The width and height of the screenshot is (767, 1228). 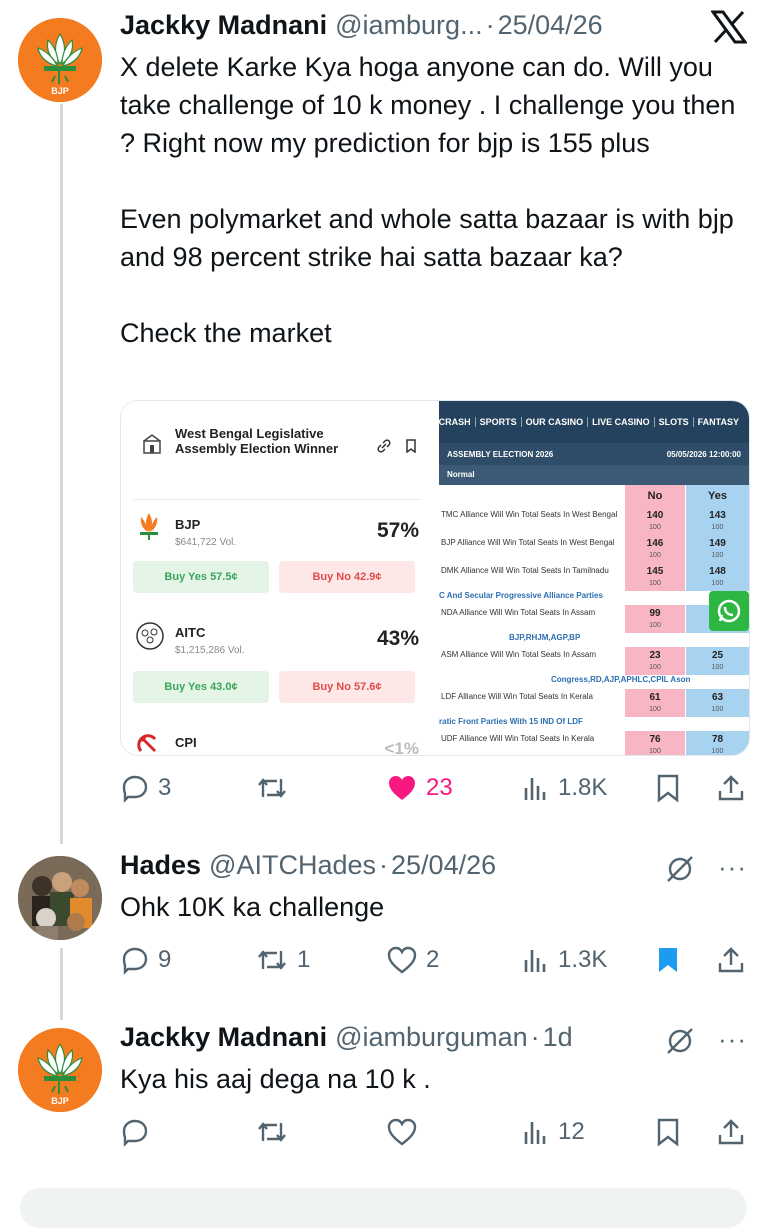 What do you see at coordinates (545, 637) in the screenshot?
I see `section-label: BJP,RHJM,AGP,BP` at bounding box center [545, 637].